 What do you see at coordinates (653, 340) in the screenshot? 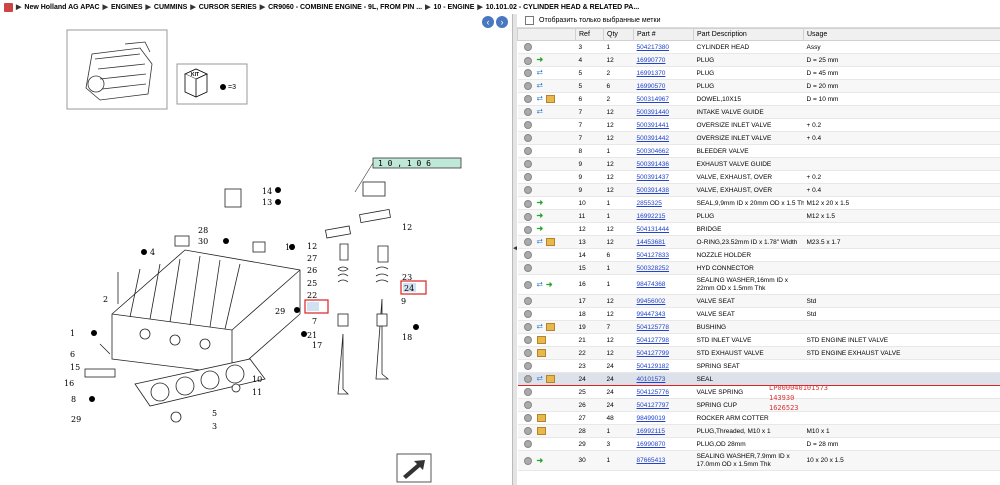
I see `part-number-link: 504127798` at bounding box center [653, 340].